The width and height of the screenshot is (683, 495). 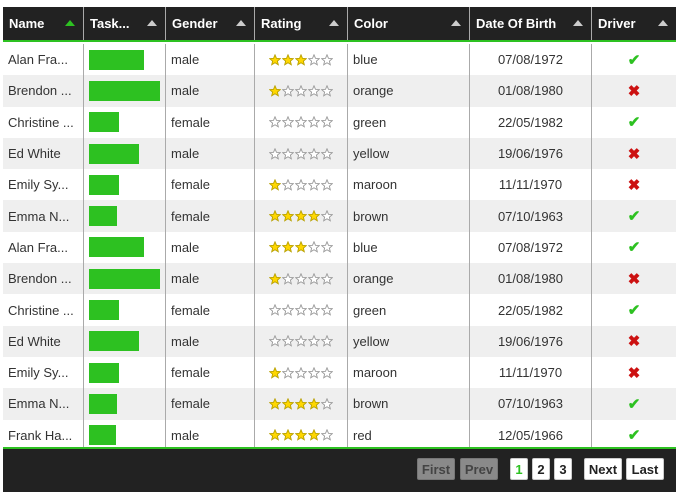 What do you see at coordinates (43, 23) in the screenshot?
I see `column-header-name: Name` at bounding box center [43, 23].